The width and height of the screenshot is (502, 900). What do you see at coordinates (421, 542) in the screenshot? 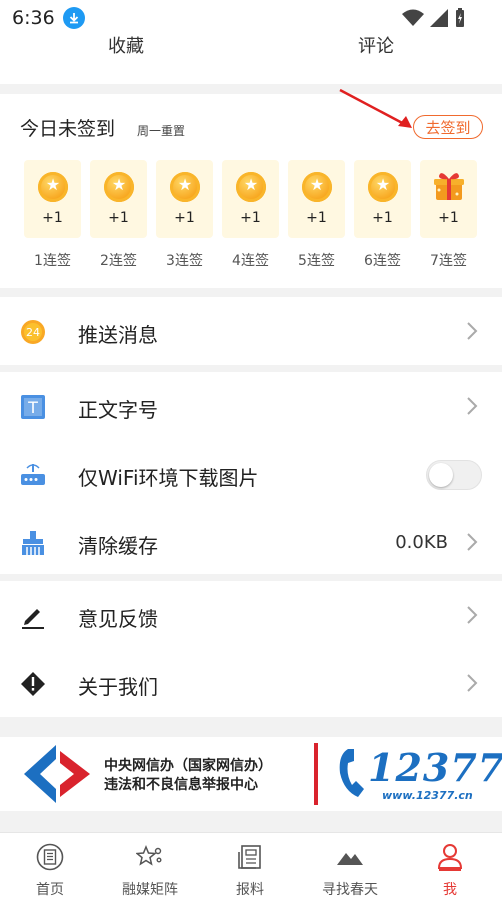
I see `cache-size: 0.0KB` at bounding box center [421, 542].